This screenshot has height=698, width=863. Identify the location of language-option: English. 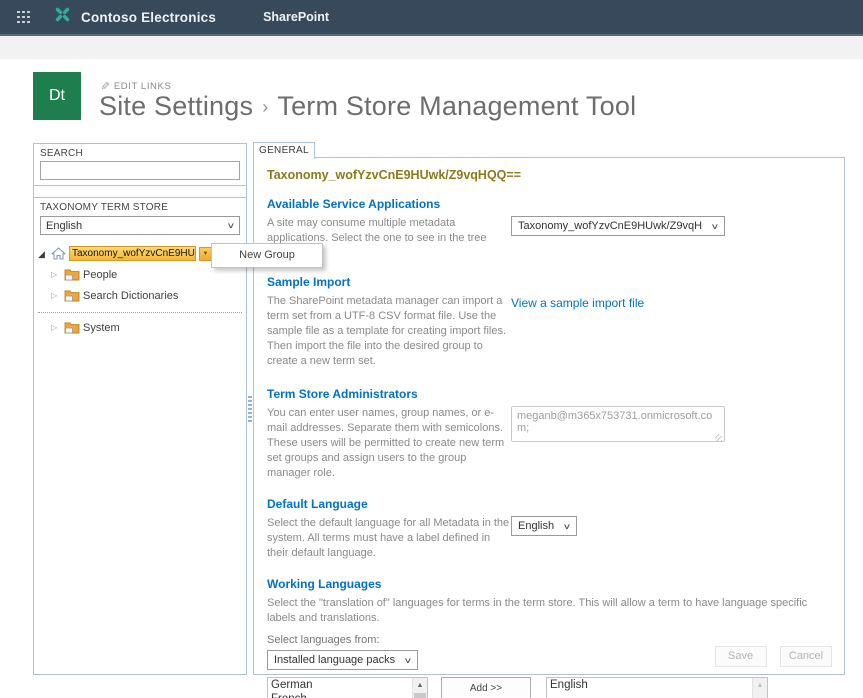
(658, 686).